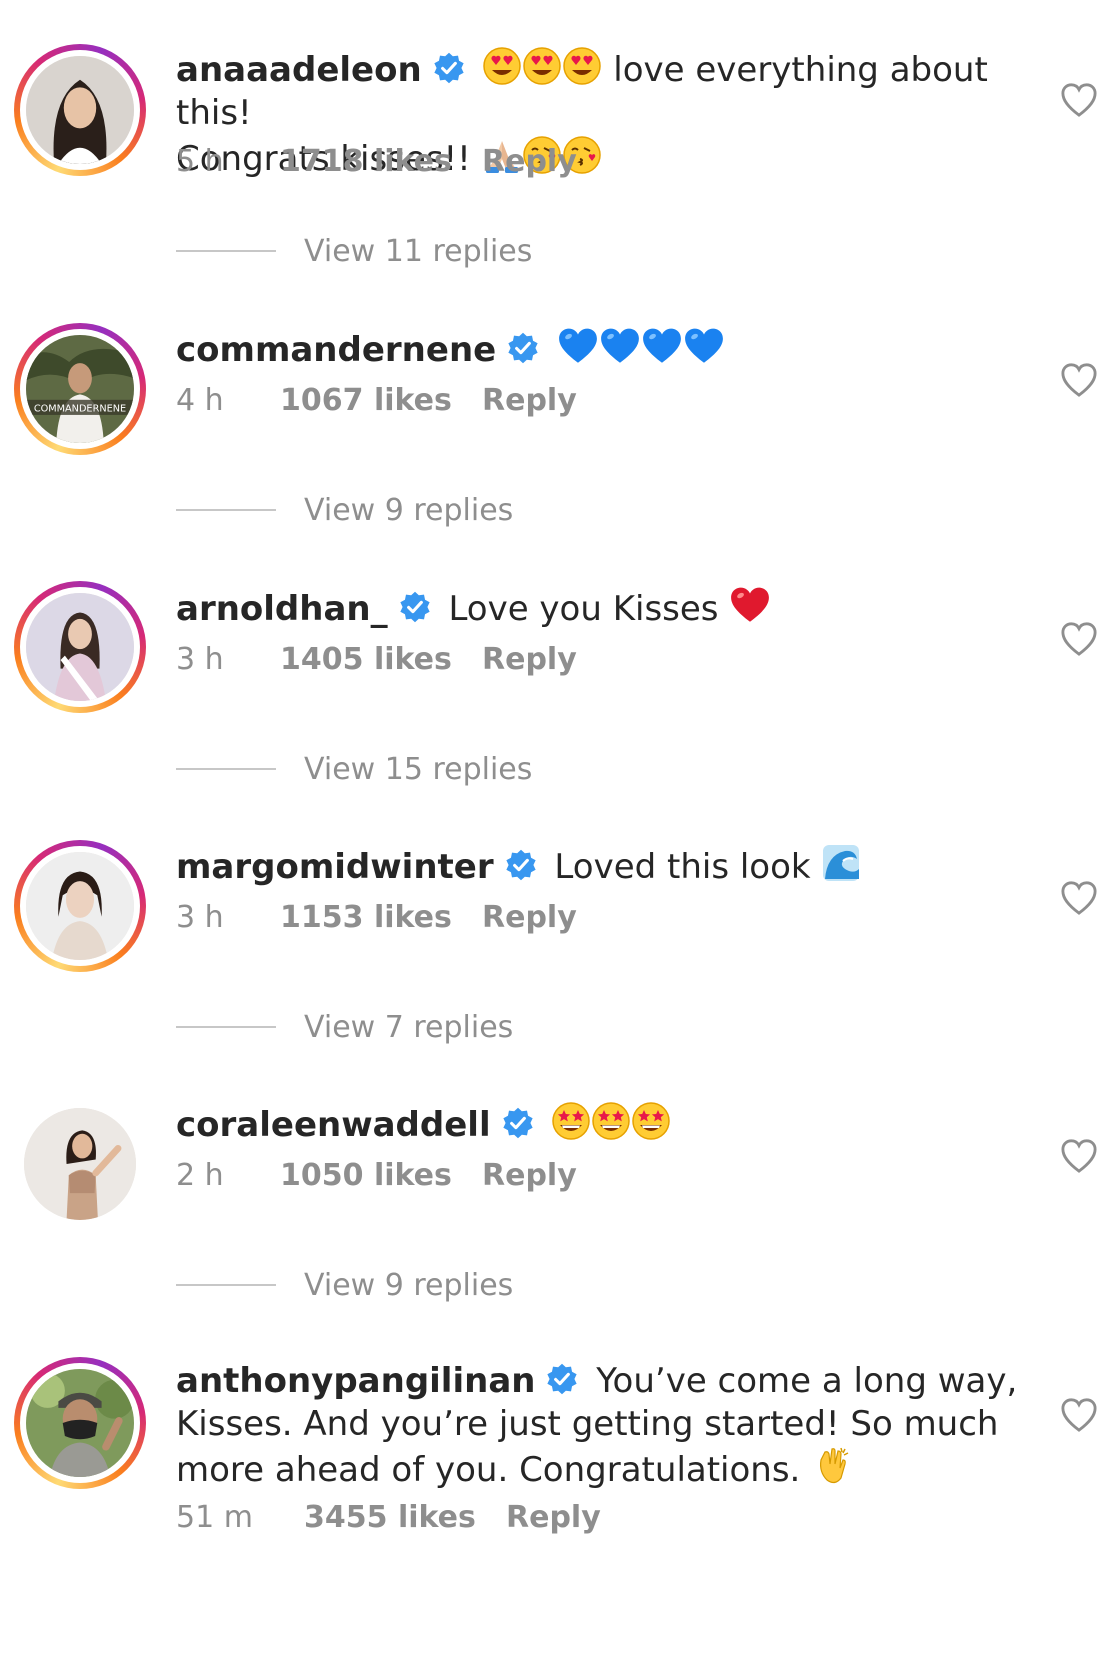 The height and width of the screenshot is (1660, 1120). Describe the element at coordinates (282, 609) in the screenshot. I see `username: arnoldhan_` at that location.